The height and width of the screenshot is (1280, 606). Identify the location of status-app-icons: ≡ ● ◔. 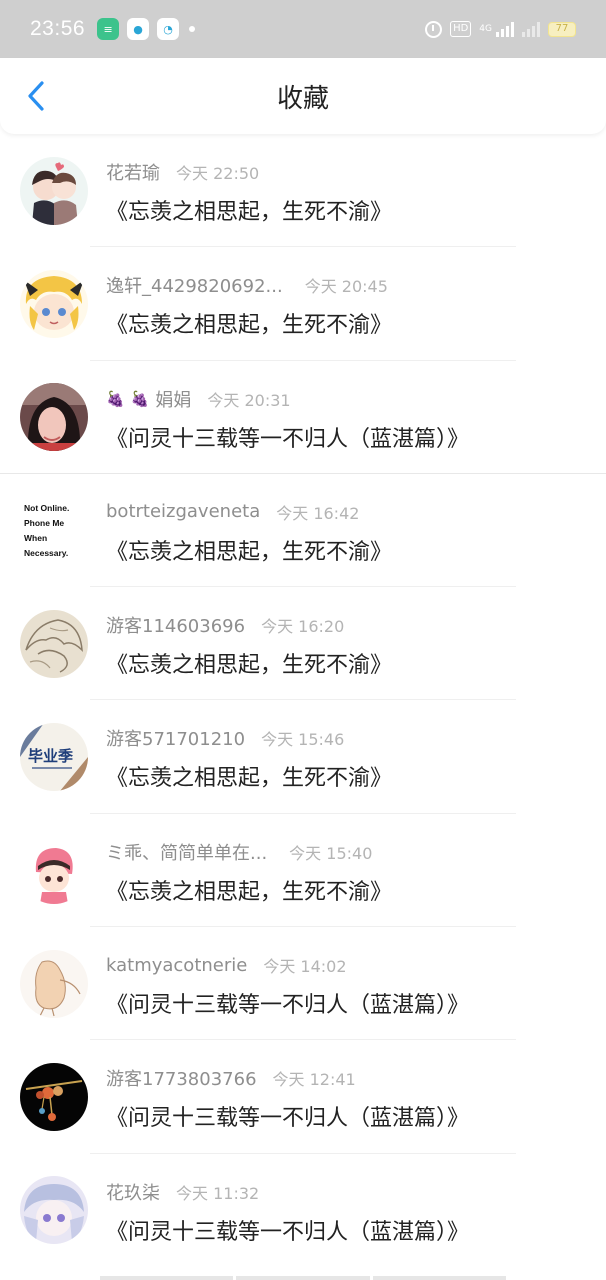
(146, 29).